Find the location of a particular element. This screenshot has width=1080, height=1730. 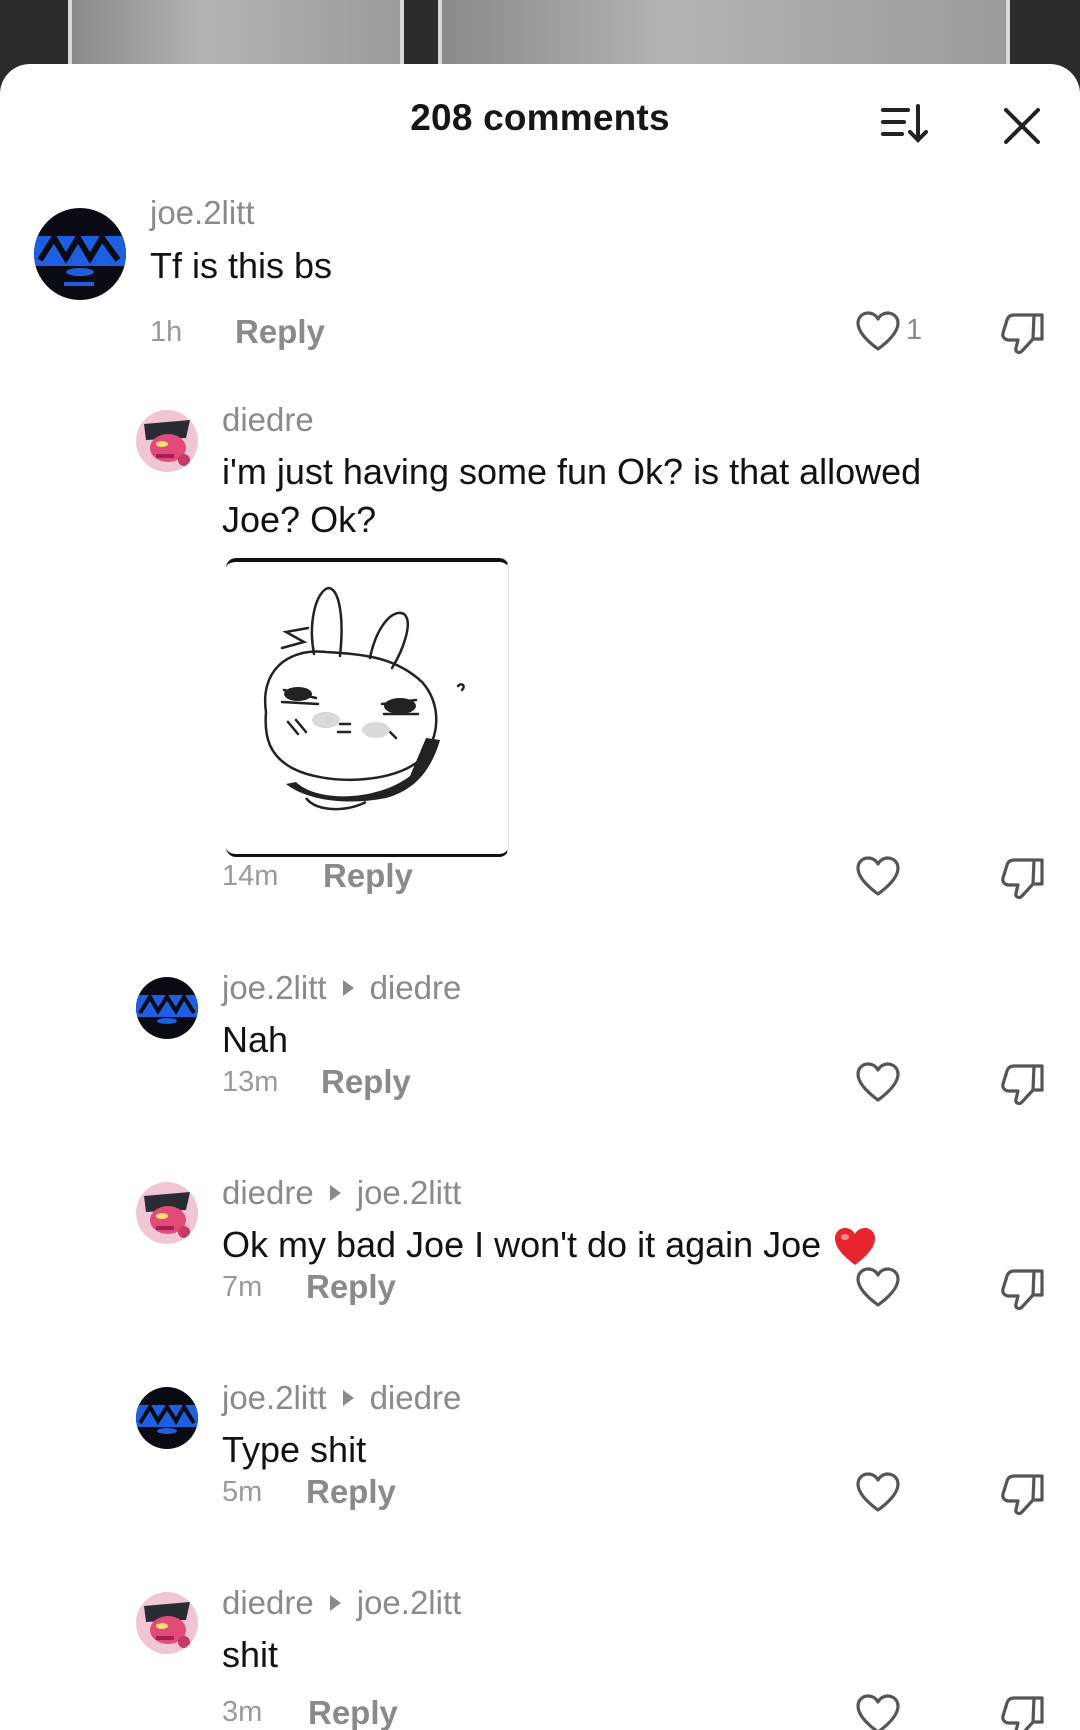

comment-username: diedre is located at coordinates (268, 420).